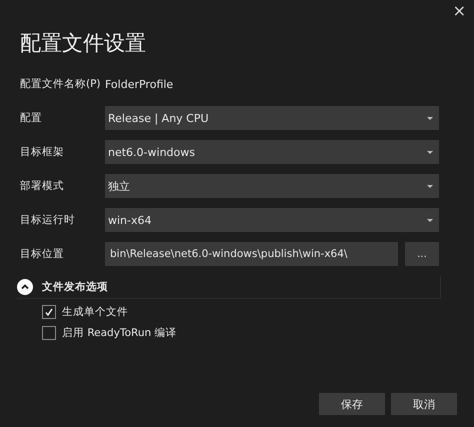 The image size is (474, 427). I want to click on dropdown: win-x64, so click(272, 220).